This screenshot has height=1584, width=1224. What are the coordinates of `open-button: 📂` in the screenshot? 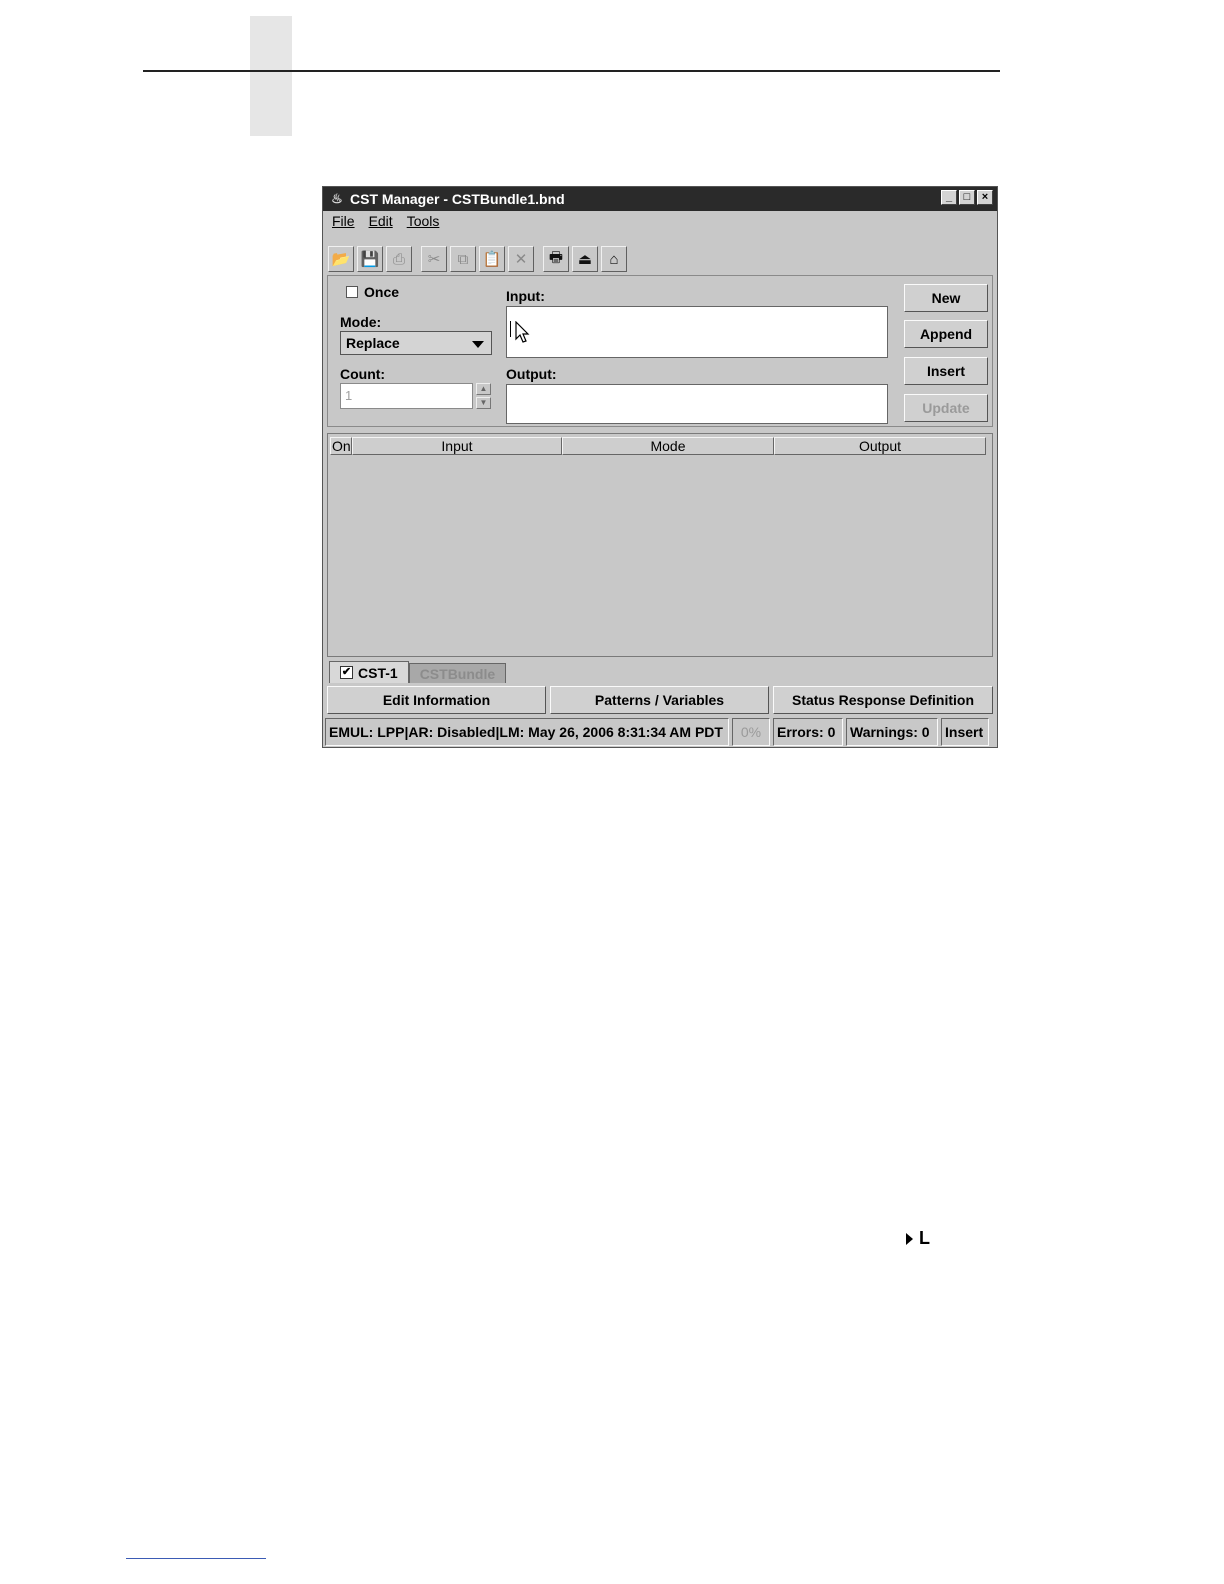 It's located at (341, 259).